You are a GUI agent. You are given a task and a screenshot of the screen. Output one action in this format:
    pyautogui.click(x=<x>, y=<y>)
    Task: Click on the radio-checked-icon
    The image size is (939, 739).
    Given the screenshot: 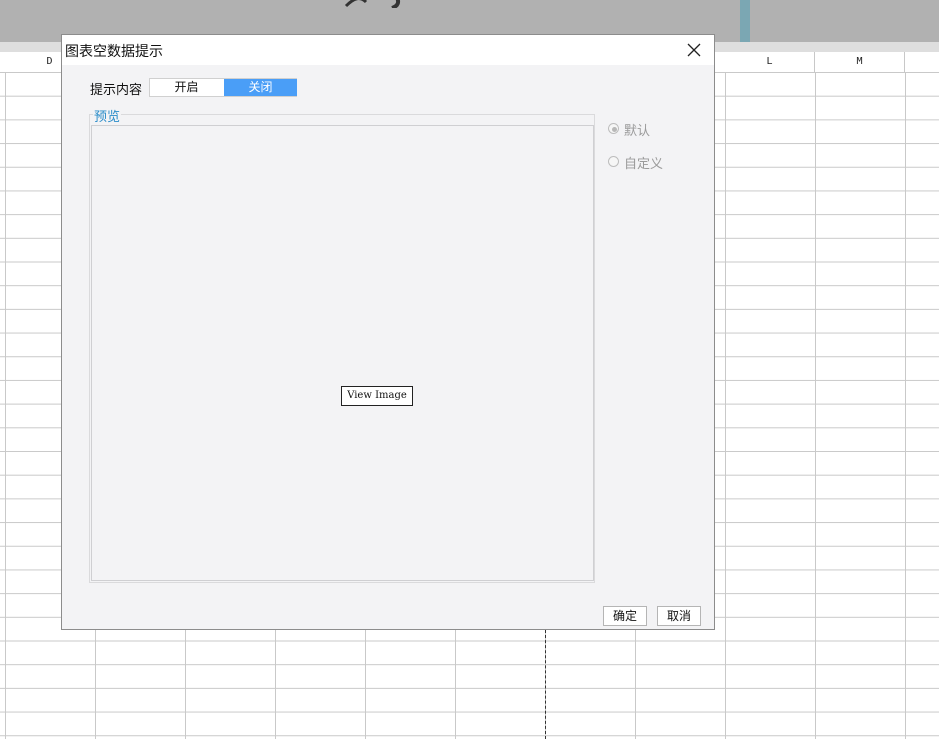 What is the action you would take?
    pyautogui.click(x=613, y=128)
    